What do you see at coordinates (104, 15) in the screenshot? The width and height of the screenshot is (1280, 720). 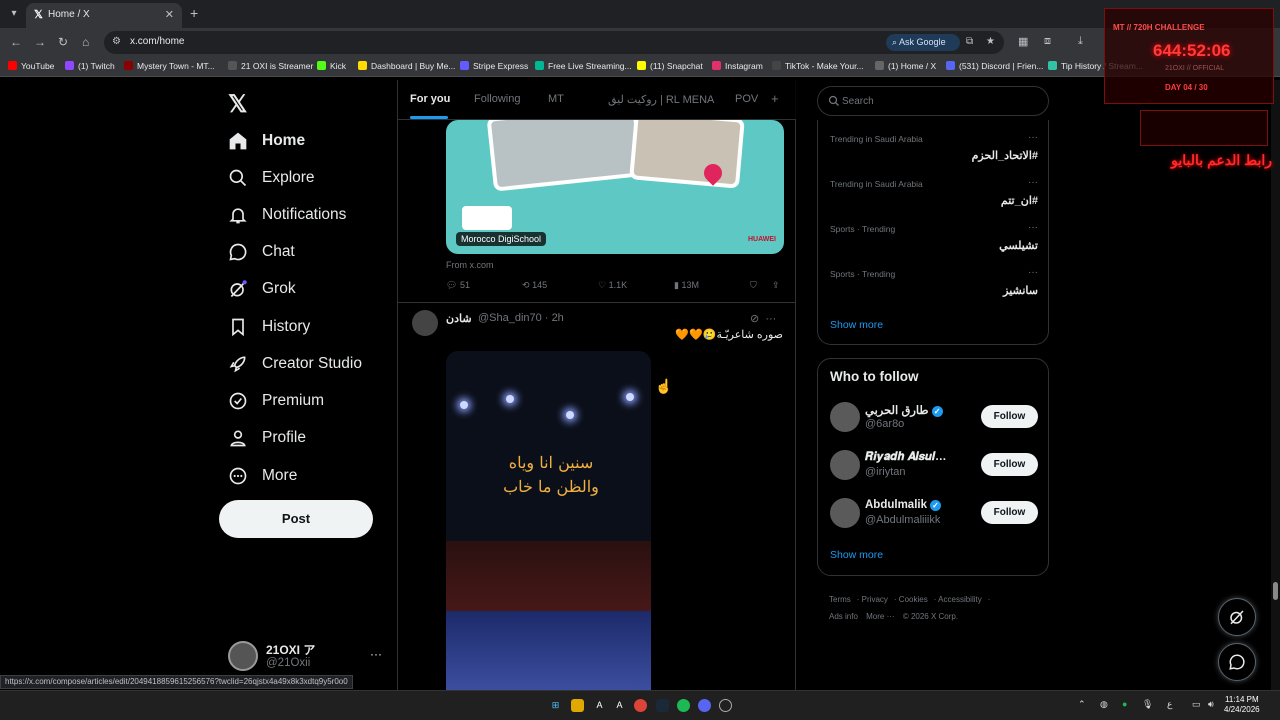 I see `browser-tab: 𝕏 Home / X ✕` at bounding box center [104, 15].